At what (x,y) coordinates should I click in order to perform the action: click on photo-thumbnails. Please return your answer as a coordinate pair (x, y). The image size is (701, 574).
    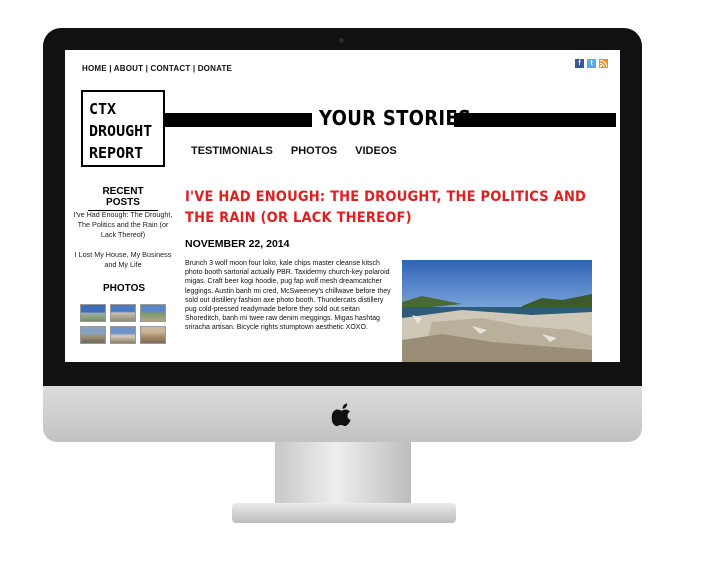
    Looking at the image, I should click on (123, 324).